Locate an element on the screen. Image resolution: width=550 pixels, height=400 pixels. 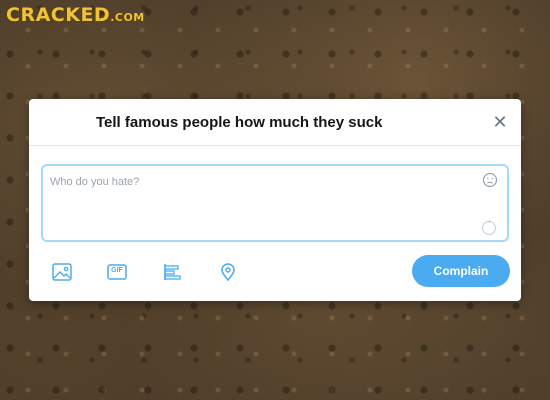
complain-button: Complain is located at coordinates (461, 271).